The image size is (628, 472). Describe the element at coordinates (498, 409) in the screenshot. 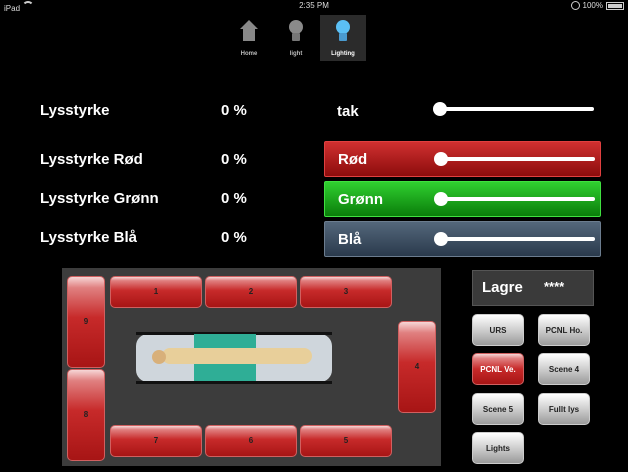

I see `scene-button-scene-5: Scene 5` at that location.